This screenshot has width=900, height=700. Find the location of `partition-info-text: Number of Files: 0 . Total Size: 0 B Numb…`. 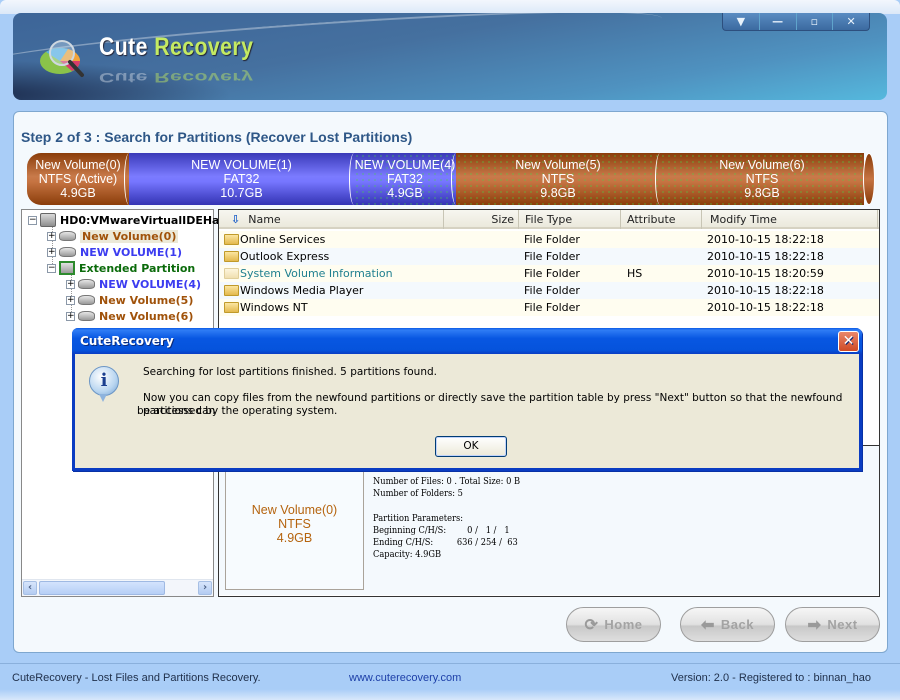

partition-info-text: Number of Files: 0 . Total Size: 0 B Numb… is located at coordinates (446, 518).